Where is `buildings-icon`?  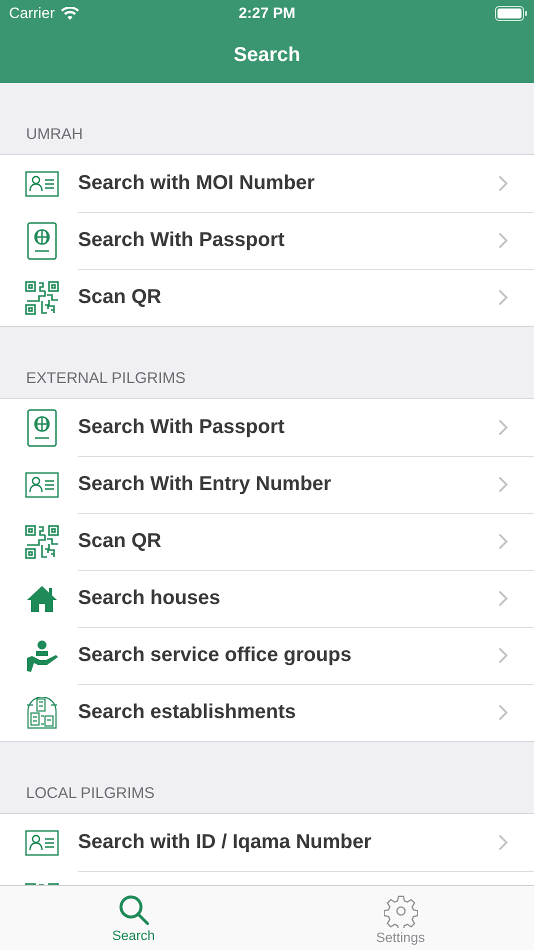 buildings-icon is located at coordinates (42, 712).